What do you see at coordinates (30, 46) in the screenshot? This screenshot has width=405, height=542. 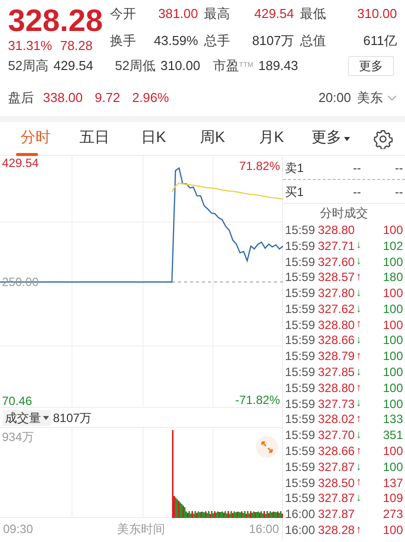 I see `change-percent: 31.31%` at bounding box center [30, 46].